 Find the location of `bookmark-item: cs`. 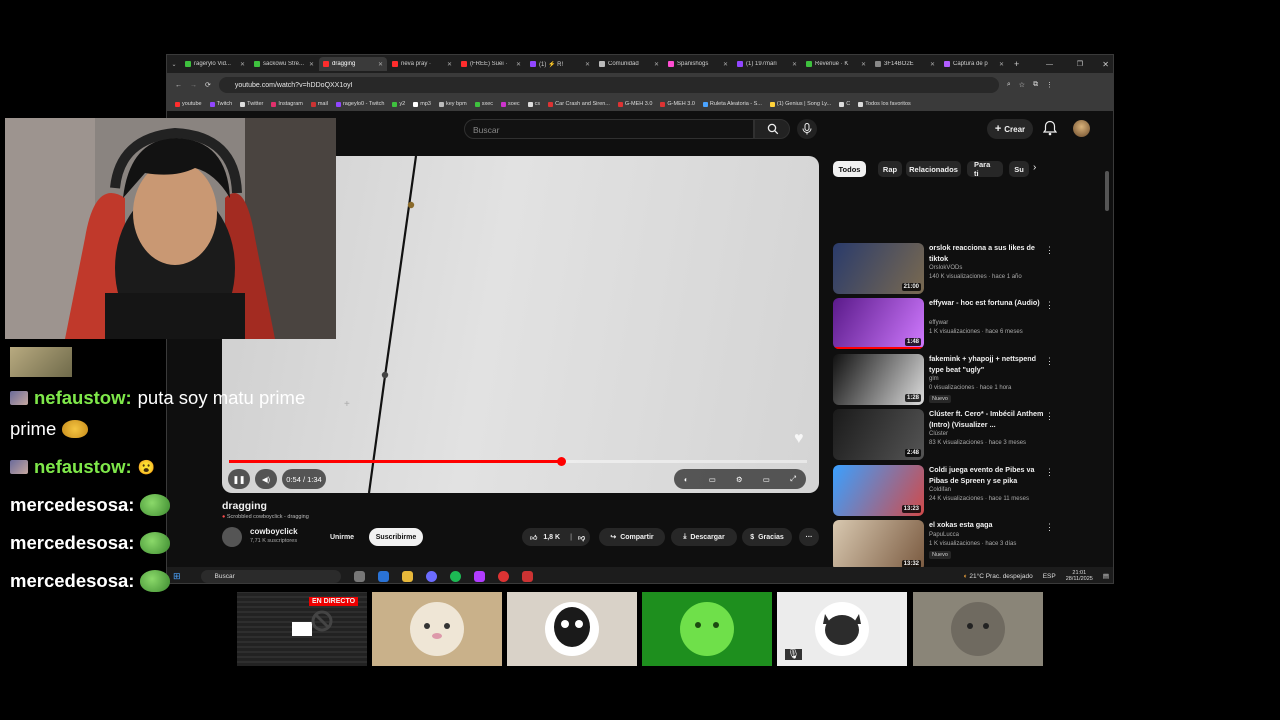

bookmark-item: cs is located at coordinates (533, 104).